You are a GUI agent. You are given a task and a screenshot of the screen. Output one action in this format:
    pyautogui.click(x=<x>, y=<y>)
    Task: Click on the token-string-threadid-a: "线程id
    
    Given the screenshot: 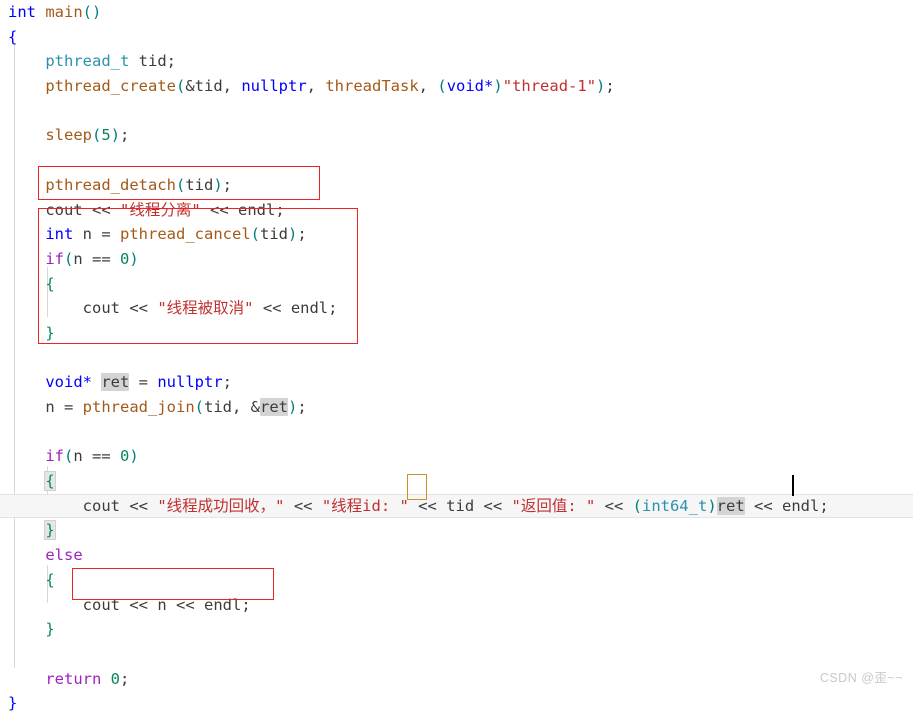 What is the action you would take?
    pyautogui.click(x=351, y=505)
    